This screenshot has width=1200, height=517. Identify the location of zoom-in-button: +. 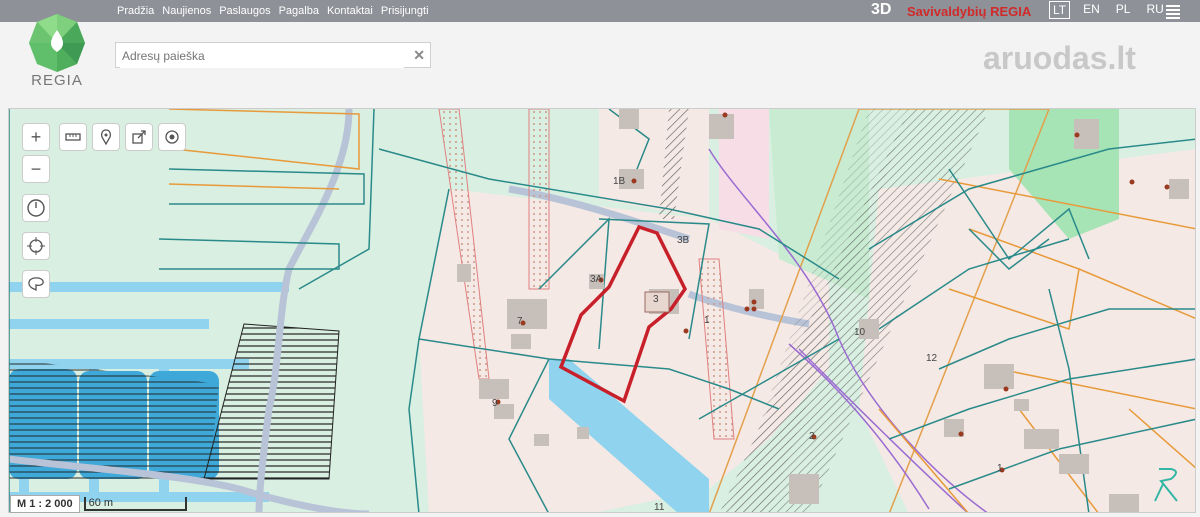
(36, 137).